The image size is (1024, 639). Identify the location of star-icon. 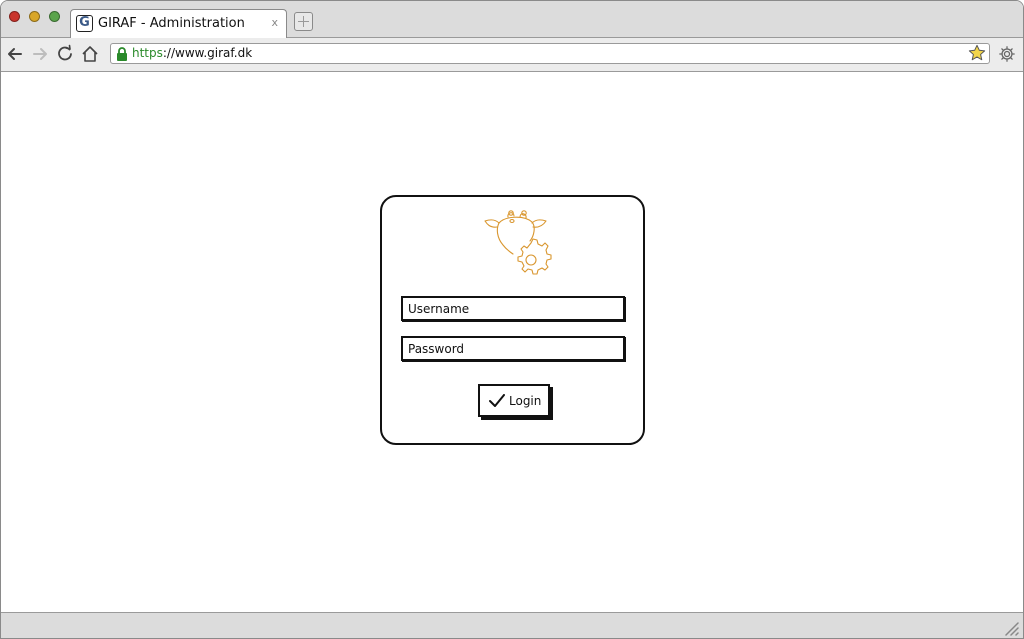
(977, 53).